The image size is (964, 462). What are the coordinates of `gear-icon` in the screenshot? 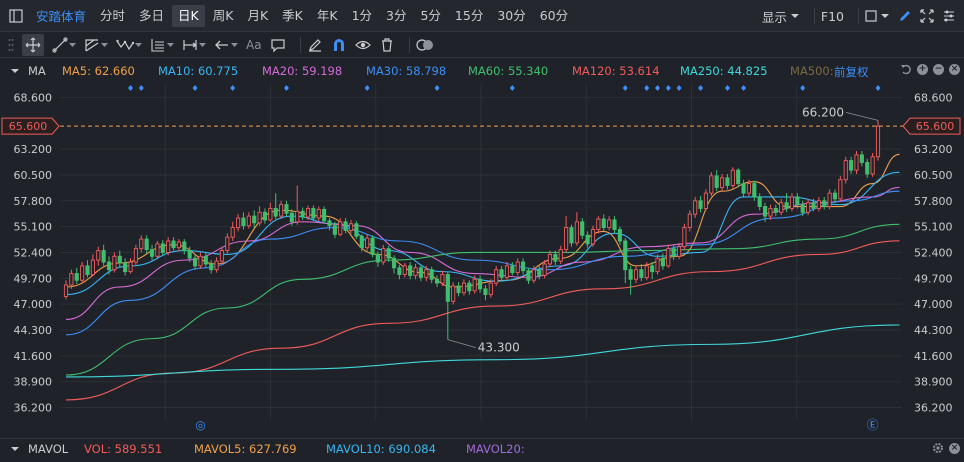 It's located at (938, 448).